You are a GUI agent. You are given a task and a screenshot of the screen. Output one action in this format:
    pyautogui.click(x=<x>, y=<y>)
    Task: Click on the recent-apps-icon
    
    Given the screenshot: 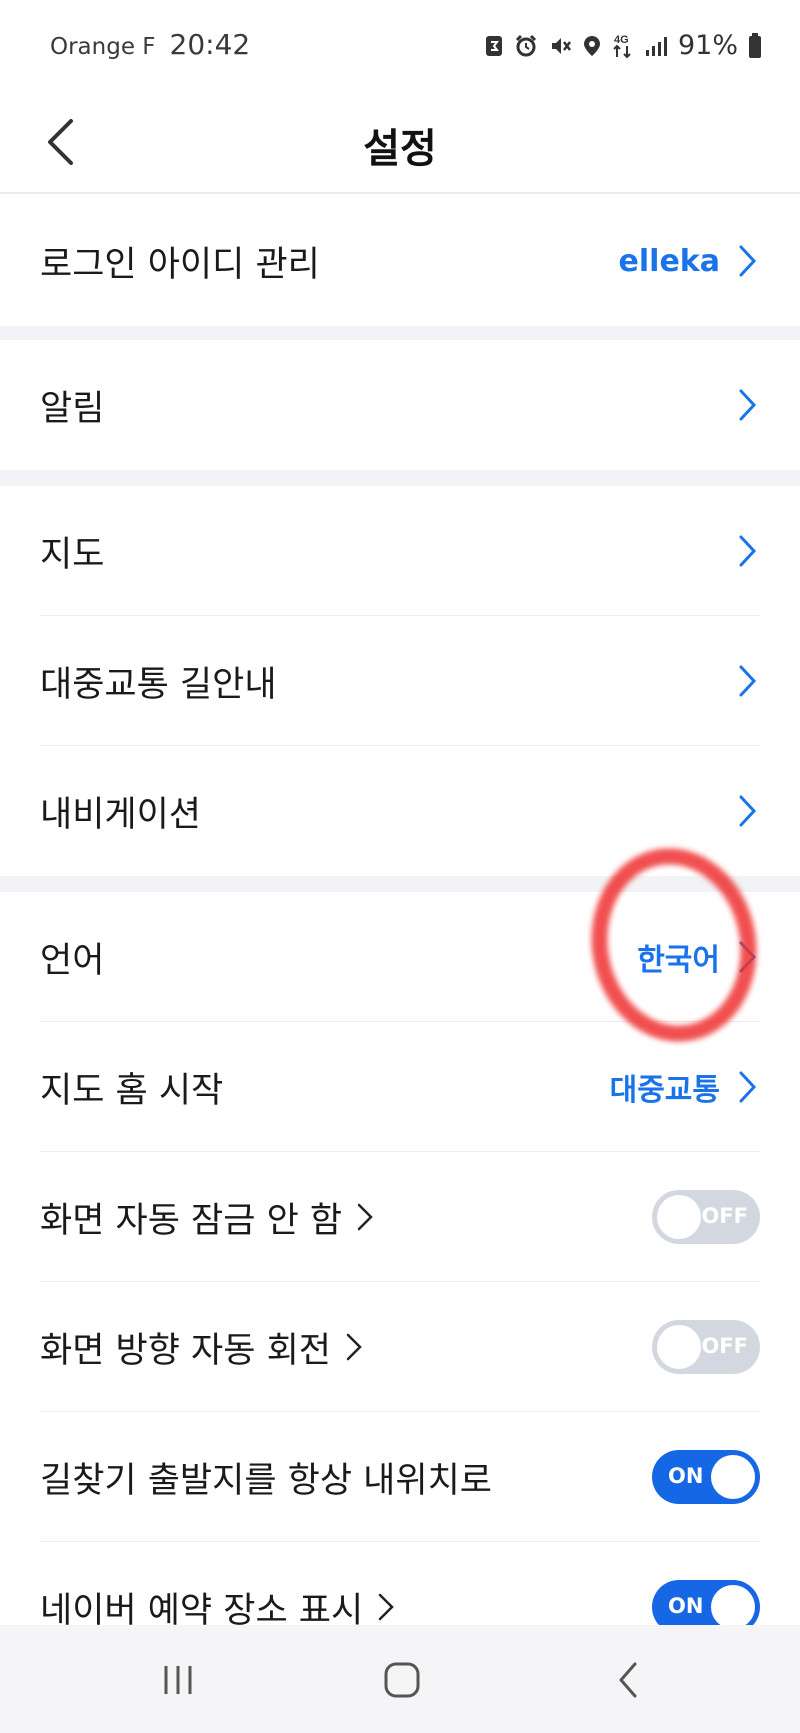 What is the action you would take?
    pyautogui.click(x=178, y=1680)
    